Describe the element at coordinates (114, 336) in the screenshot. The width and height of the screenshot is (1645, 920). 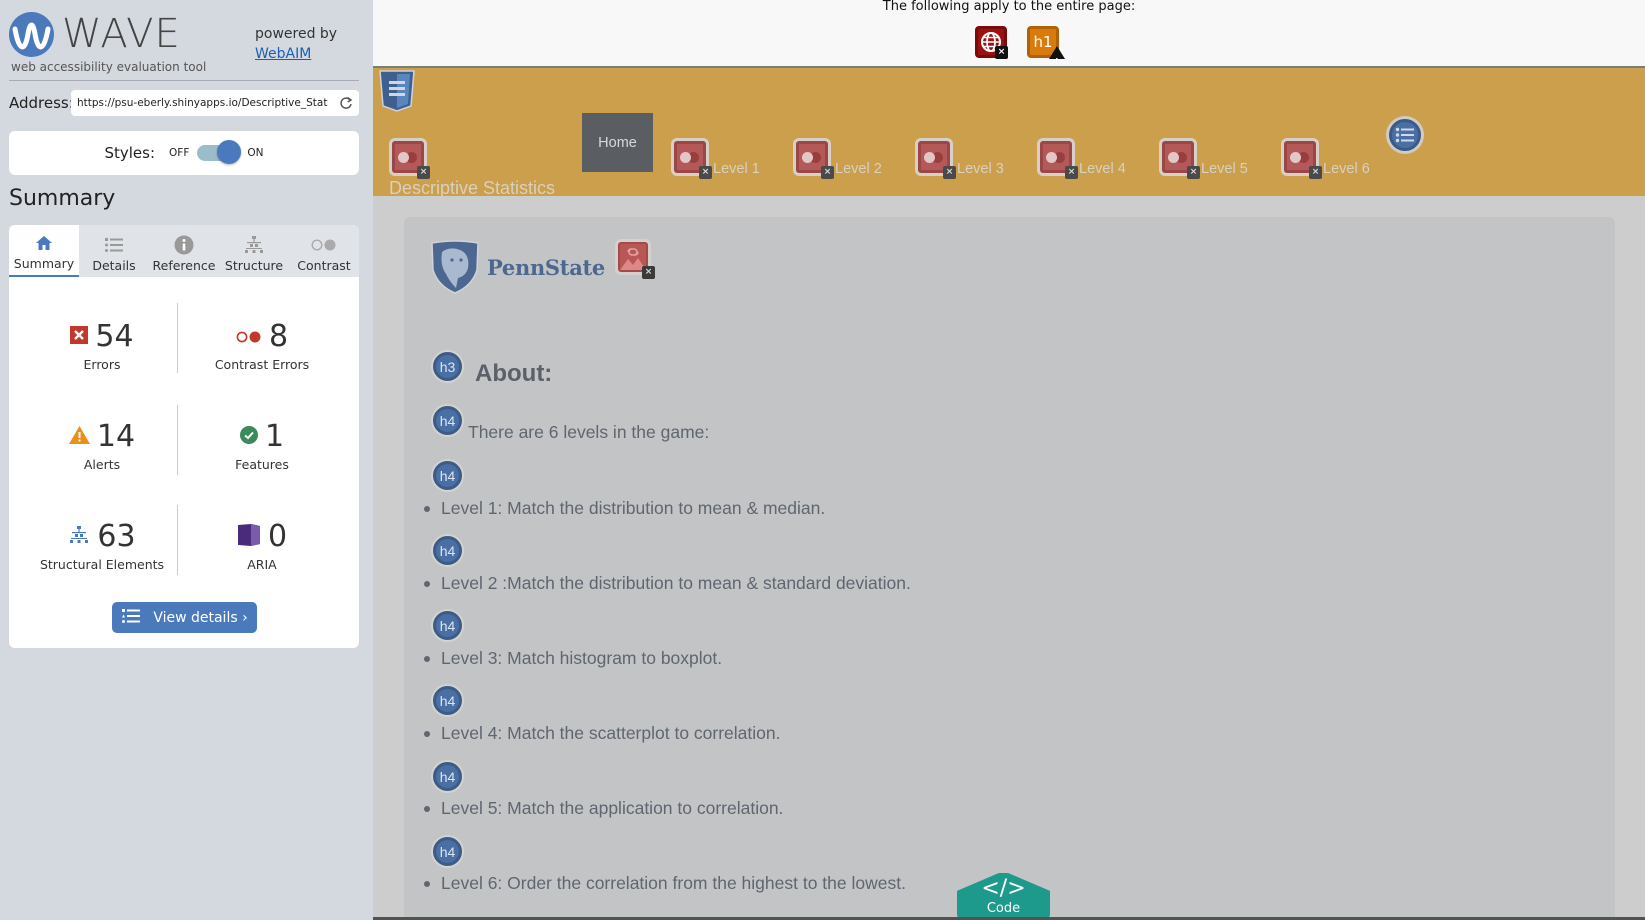
I see `errors-count: 54` at that location.